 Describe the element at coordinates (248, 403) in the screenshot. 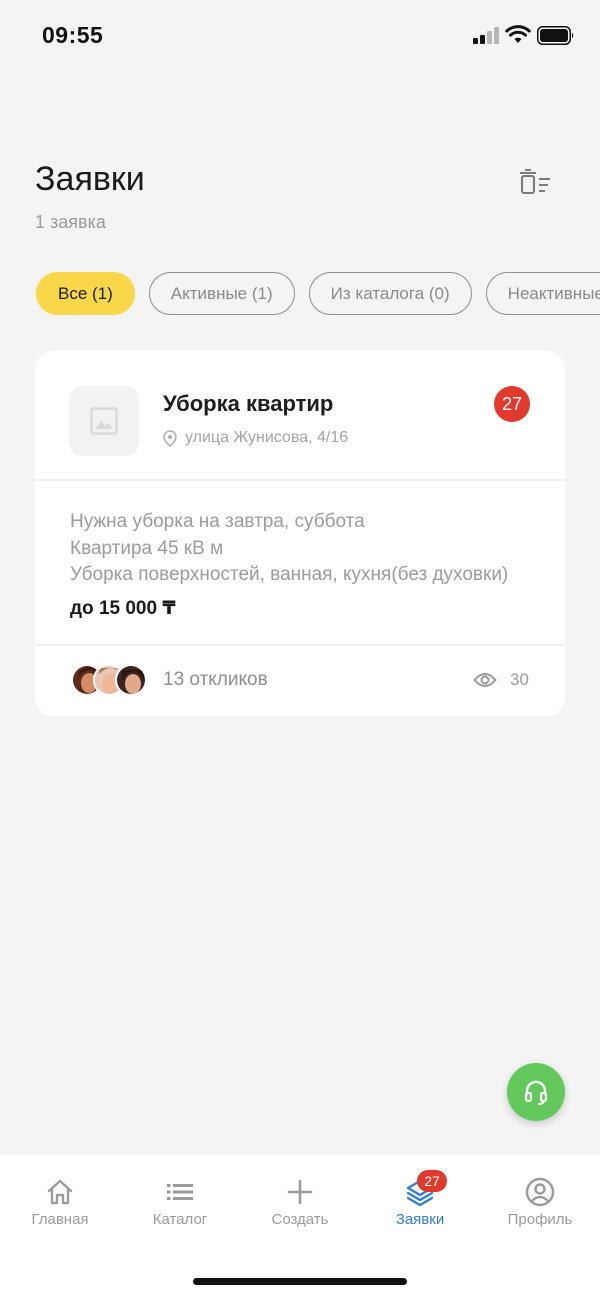

I see `request-title: Уборка квартир` at that location.